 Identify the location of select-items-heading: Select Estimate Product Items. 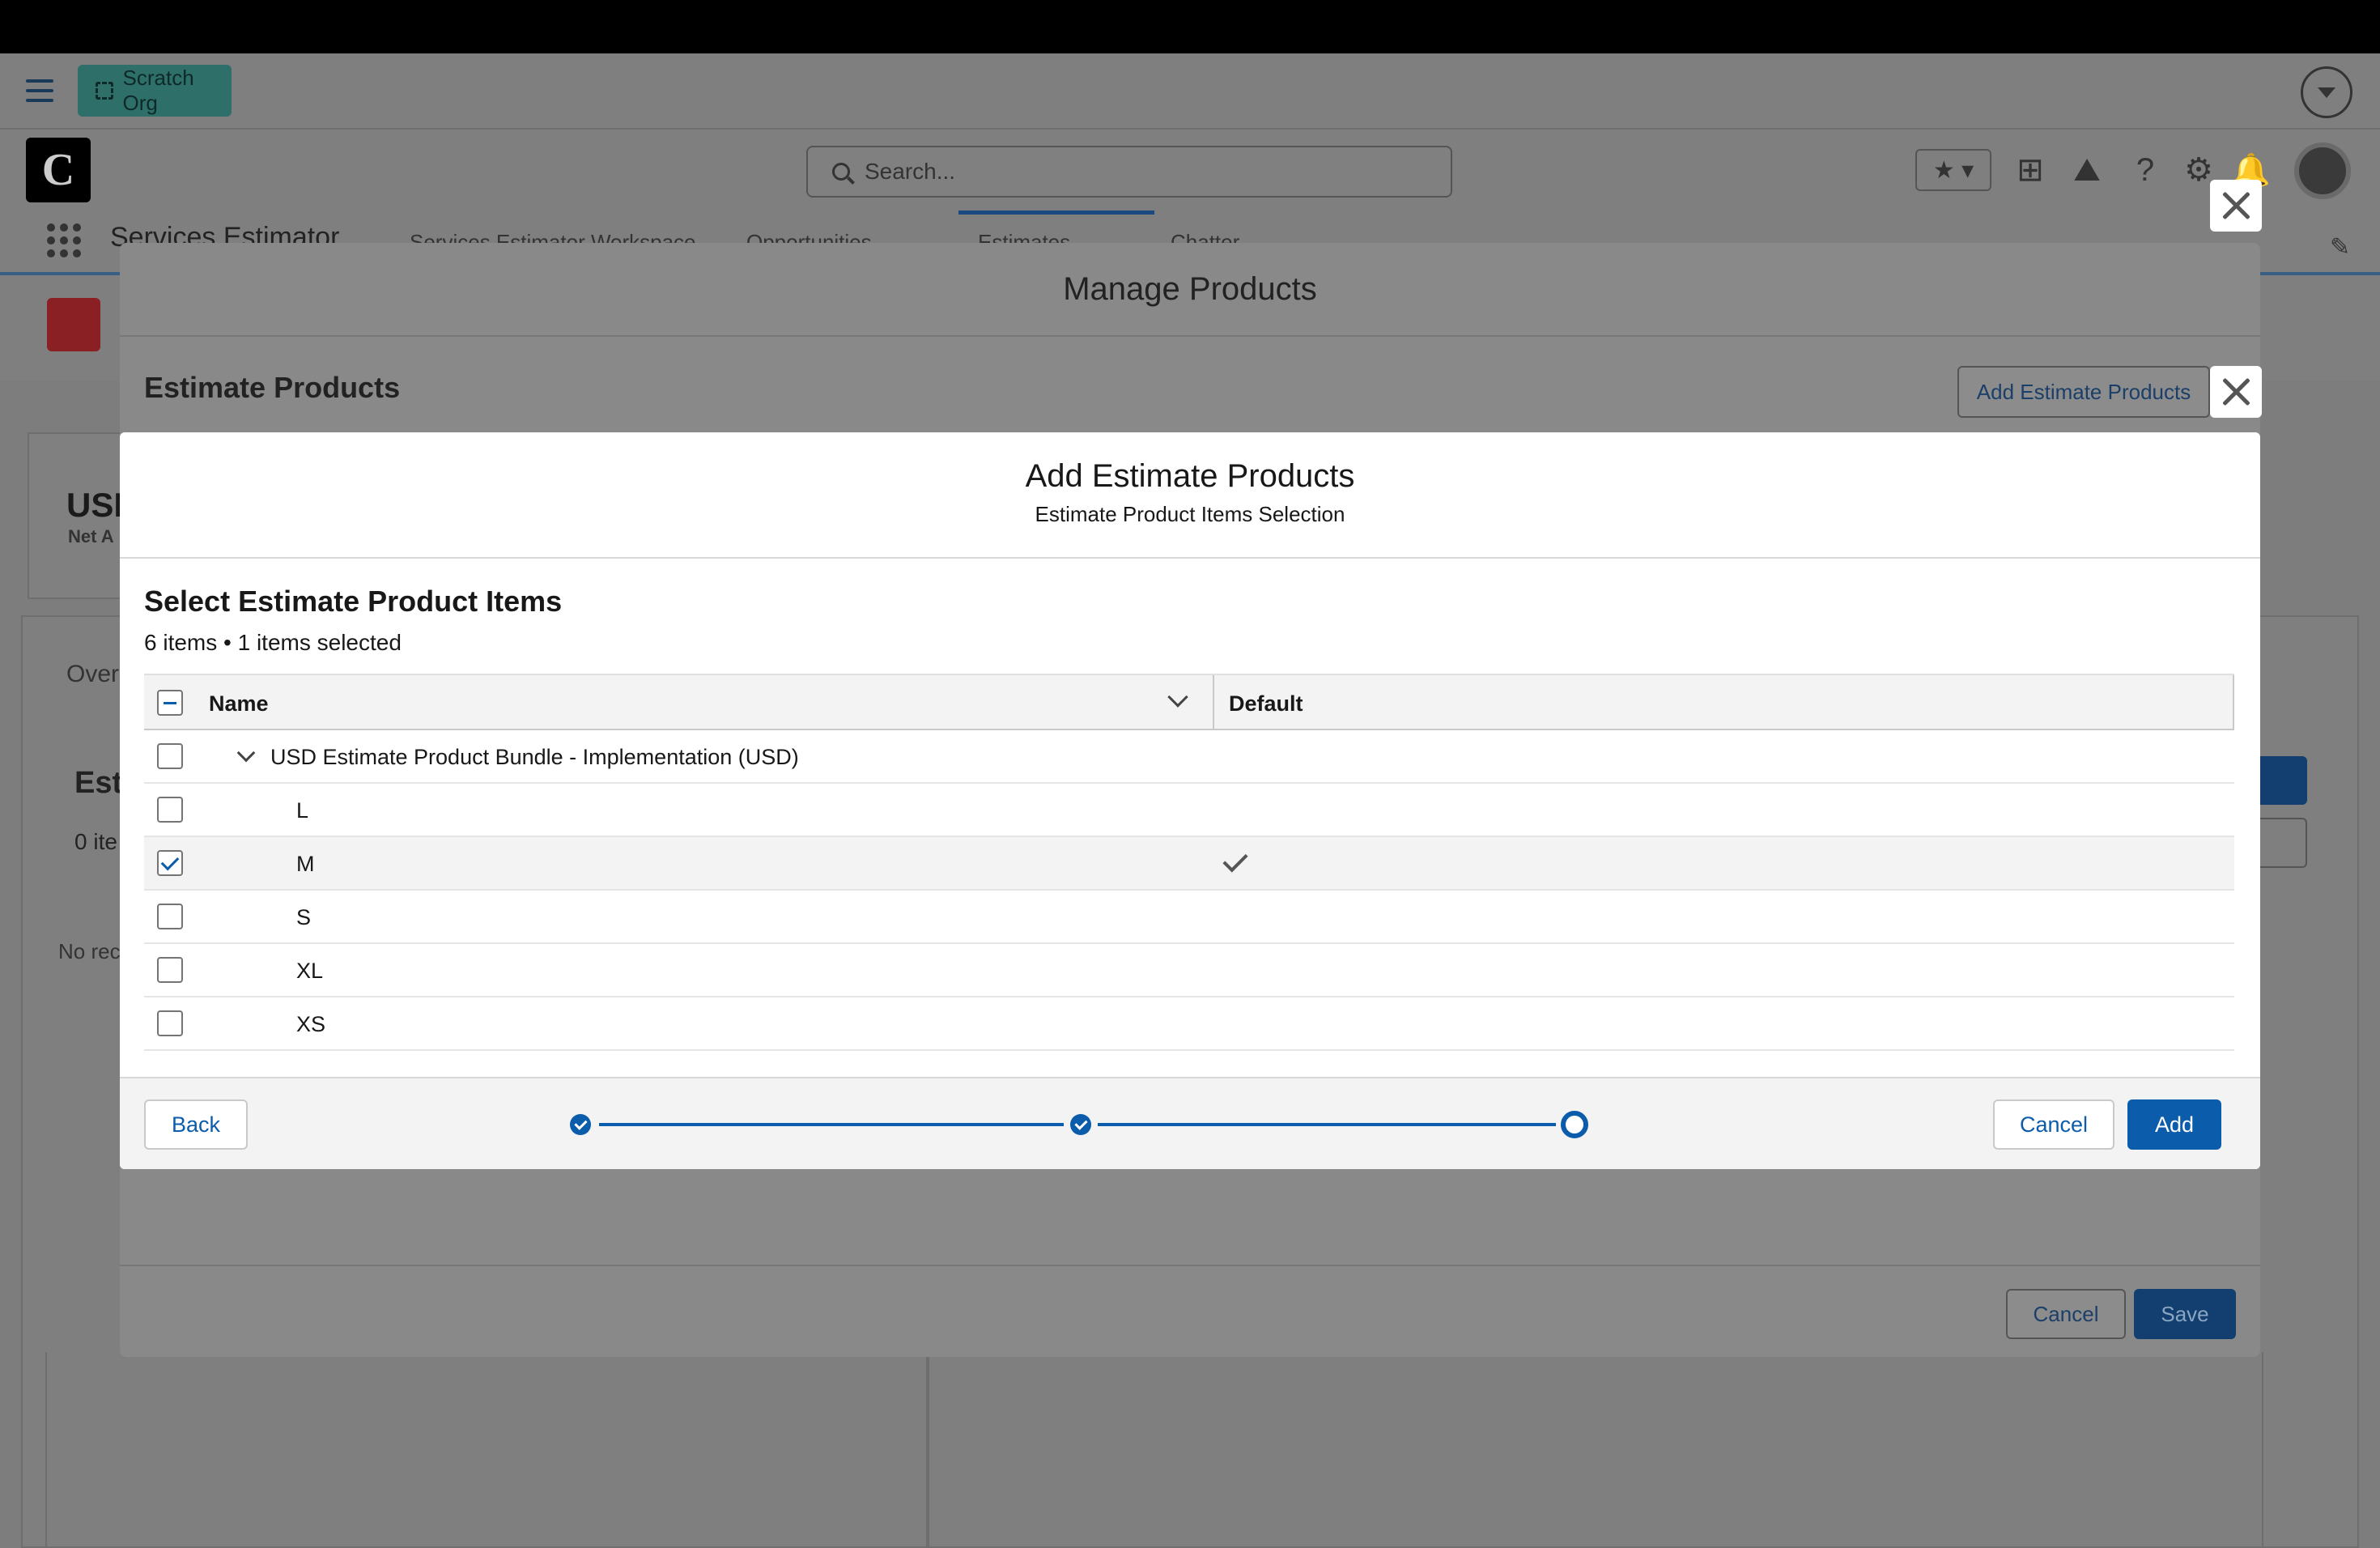
(353, 601).